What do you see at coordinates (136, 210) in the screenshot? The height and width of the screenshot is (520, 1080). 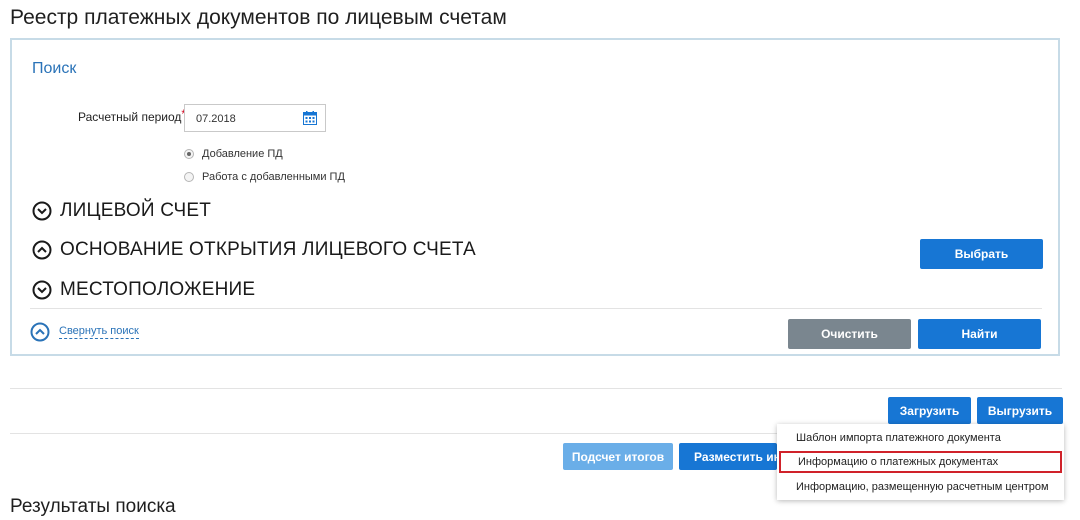 I see `section-label: ЛИЦЕВОЙ СЧЕТ` at bounding box center [136, 210].